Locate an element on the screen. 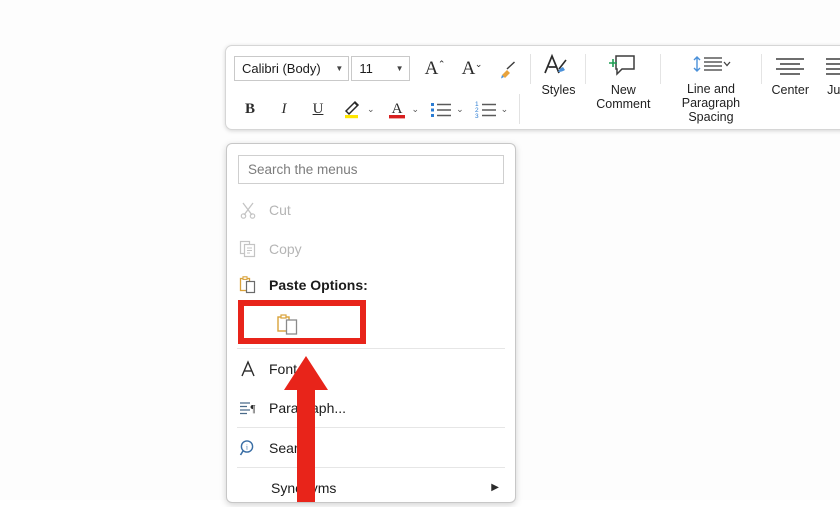 The image size is (840, 507). smart-lookup-icon: i is located at coordinates (254, 448).